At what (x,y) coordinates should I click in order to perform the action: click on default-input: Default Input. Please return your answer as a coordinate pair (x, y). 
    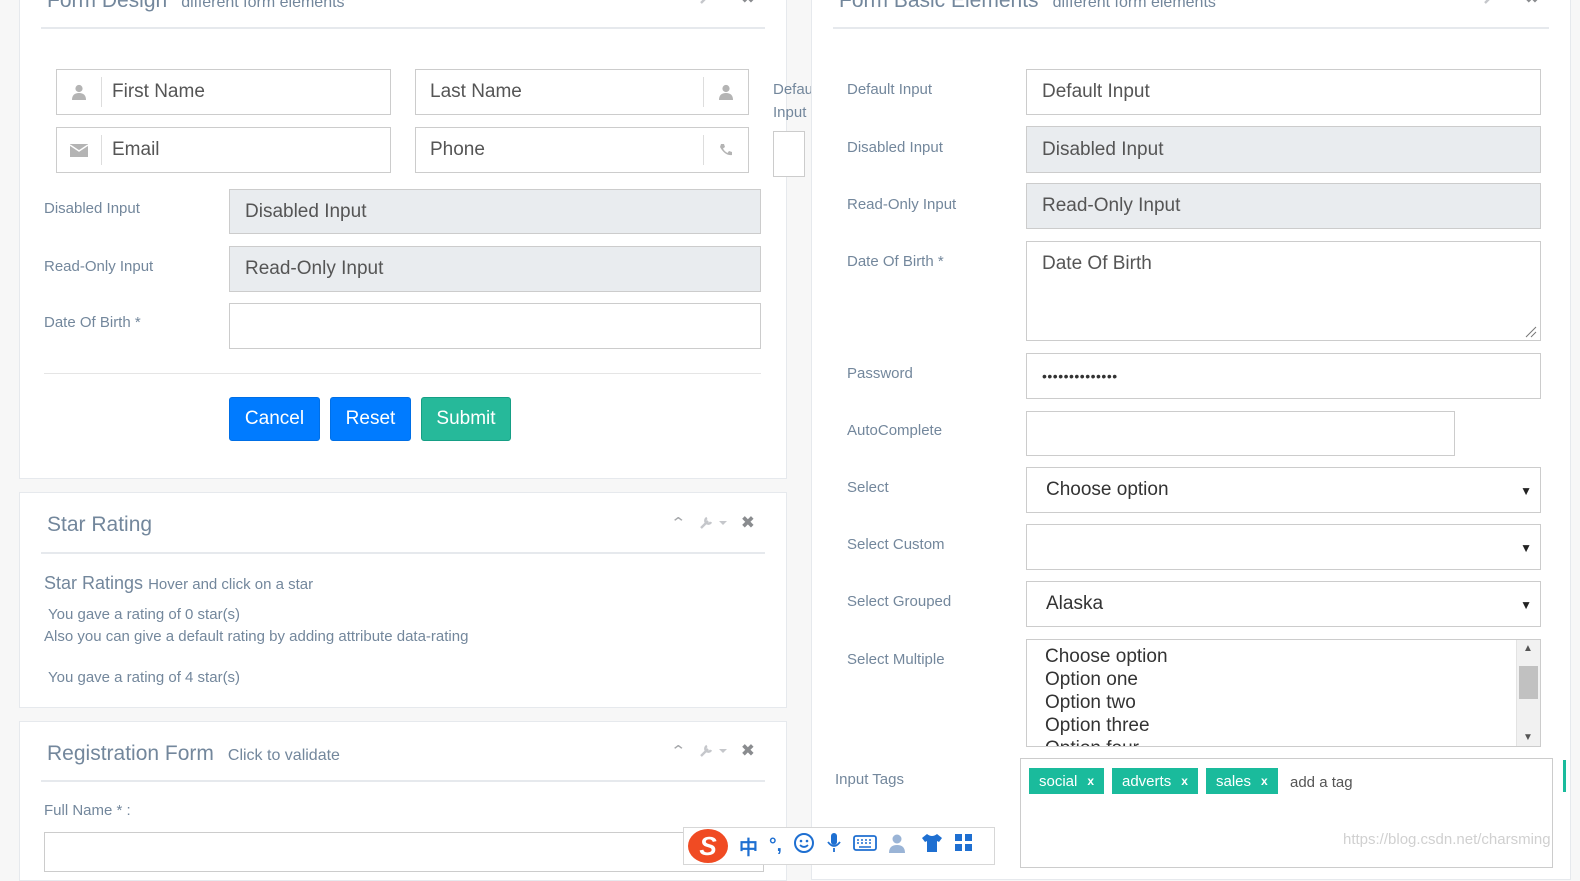
    Looking at the image, I should click on (1283, 92).